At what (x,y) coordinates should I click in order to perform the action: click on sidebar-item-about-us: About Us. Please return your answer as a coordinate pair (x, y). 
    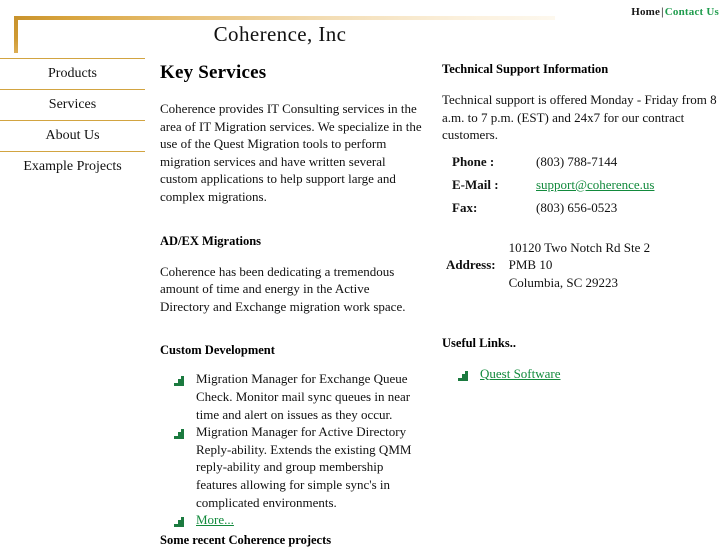
    Looking at the image, I should click on (72, 135).